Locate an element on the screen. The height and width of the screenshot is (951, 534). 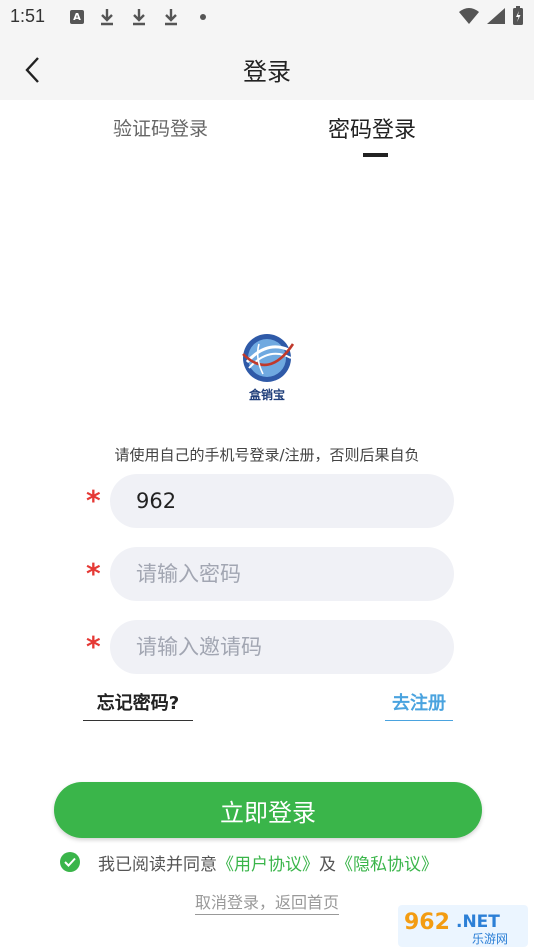
watermark-icon: 962 .NET 乐游网 is located at coordinates (463, 926).